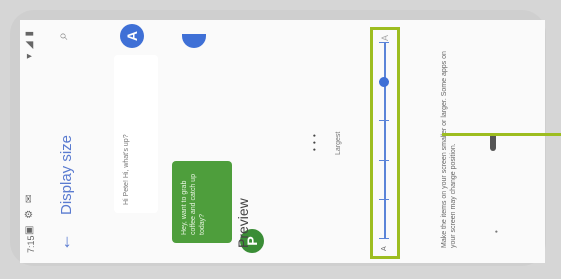 The height and width of the screenshot is (279, 561). What do you see at coordinates (501, 134) in the screenshot?
I see `callout-line` at bounding box center [501, 134].